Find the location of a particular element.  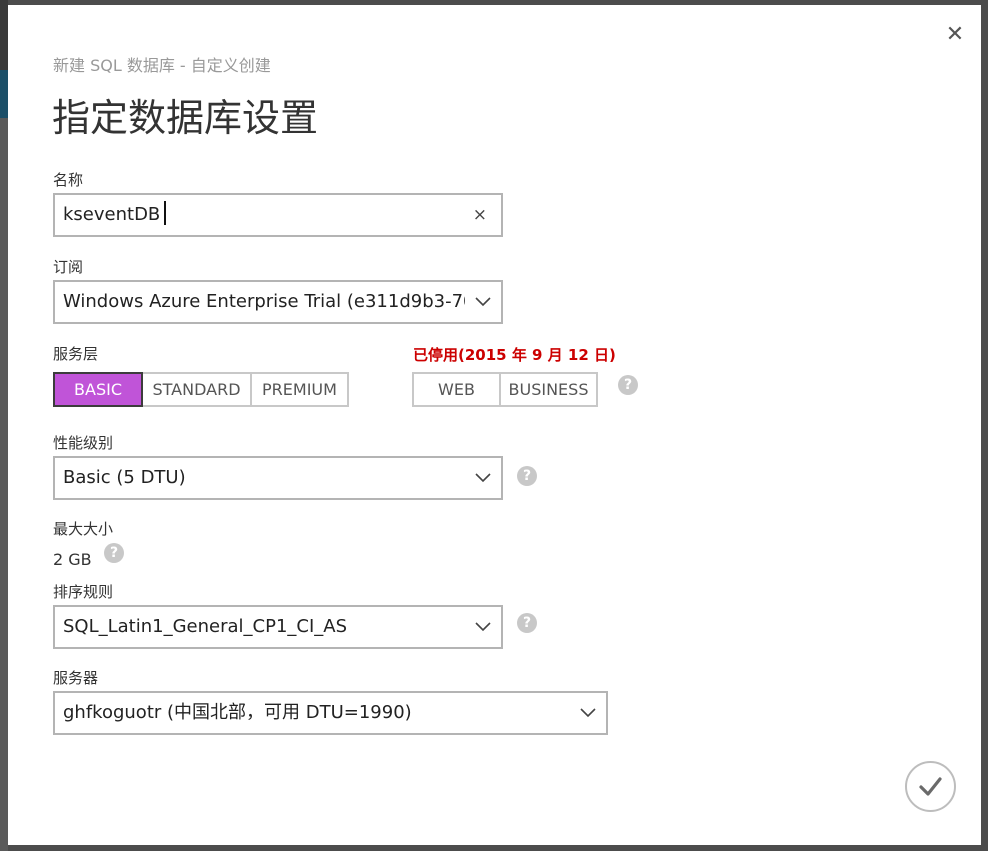

close-icon: ✕ is located at coordinates (955, 35).